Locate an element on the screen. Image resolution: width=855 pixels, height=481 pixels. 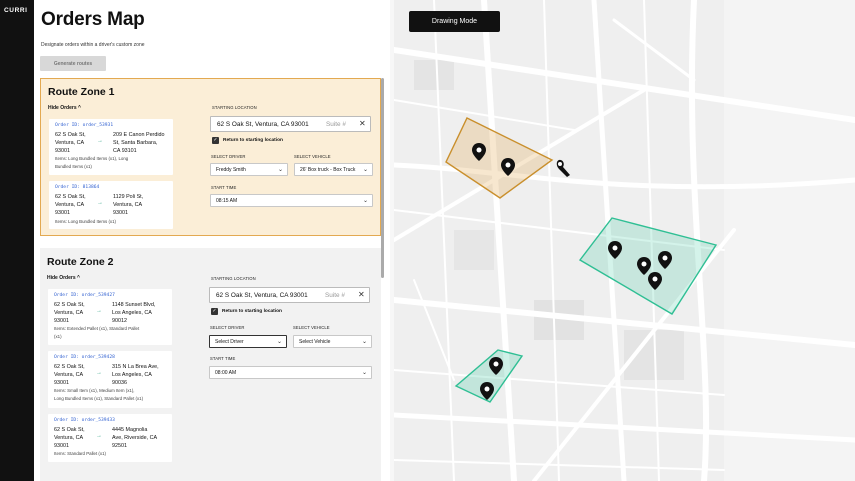
zone-title: Route Zone 2 is located at coordinates (80, 262).